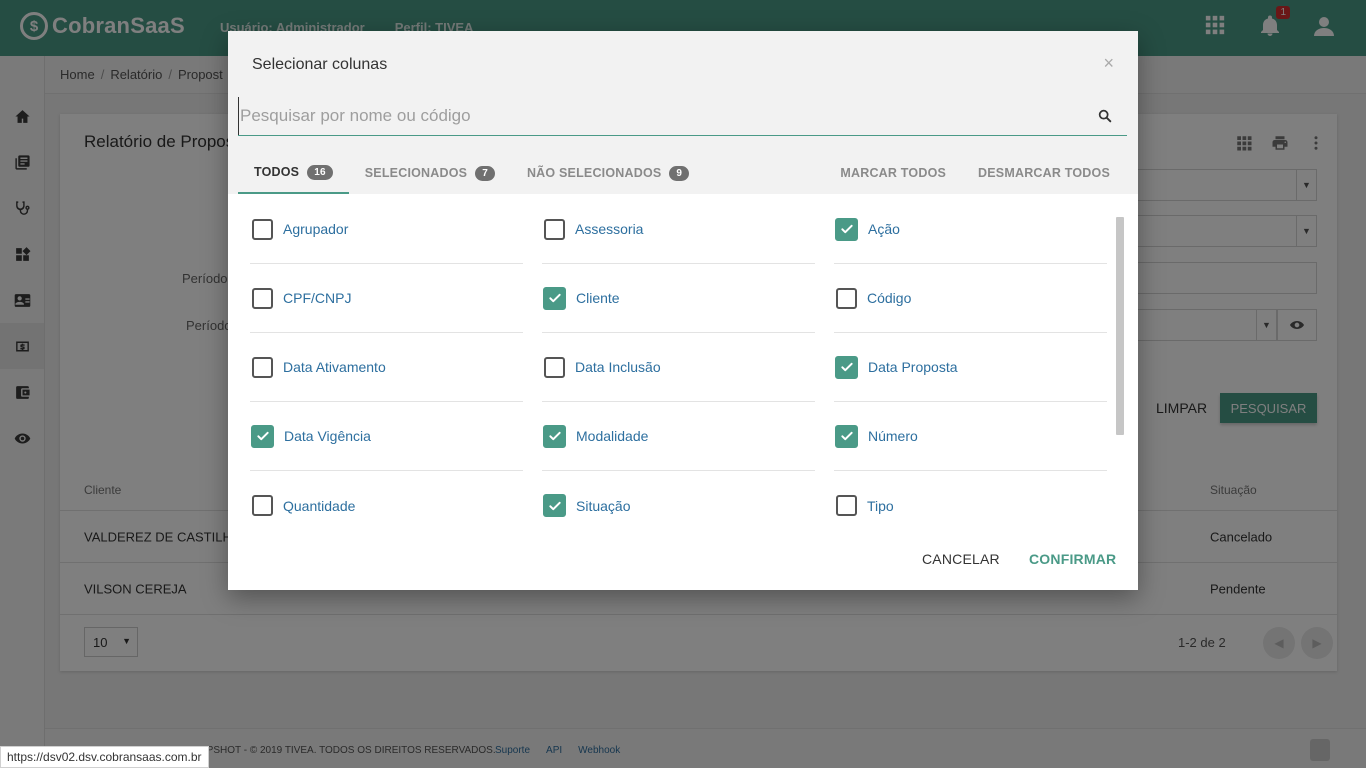 This screenshot has width=1366, height=768. What do you see at coordinates (327, 436) in the screenshot?
I see `column-option-label: Data Vigência` at bounding box center [327, 436].